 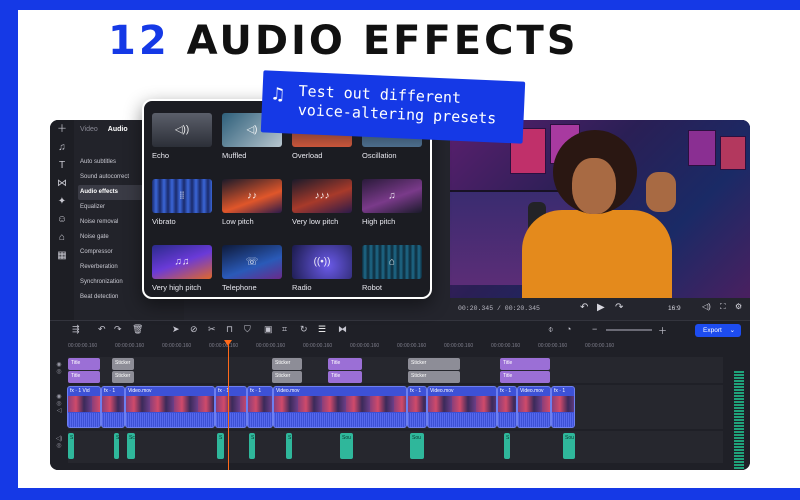 What do you see at coordinates (307, 155) in the screenshot?
I see `effect-label: Overload` at bounding box center [307, 155].